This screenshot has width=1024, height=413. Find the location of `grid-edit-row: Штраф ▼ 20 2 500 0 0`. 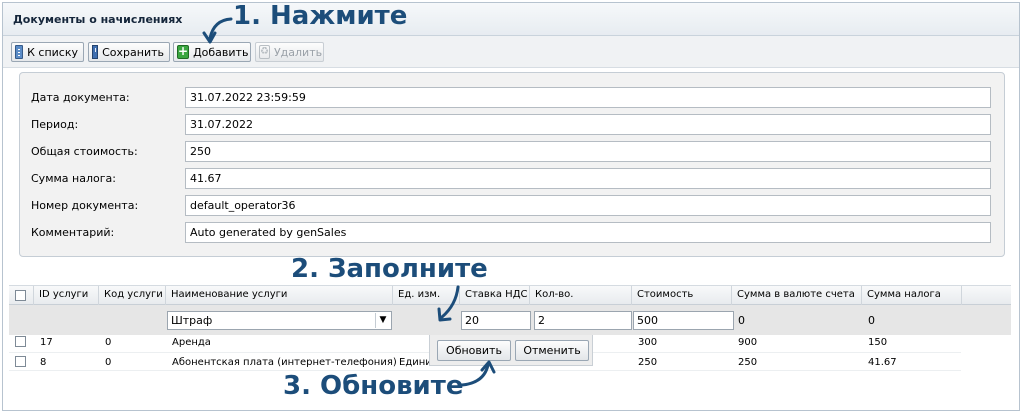

grid-edit-row: Штраф ▼ 20 2 500 0 0 is located at coordinates (510, 320).